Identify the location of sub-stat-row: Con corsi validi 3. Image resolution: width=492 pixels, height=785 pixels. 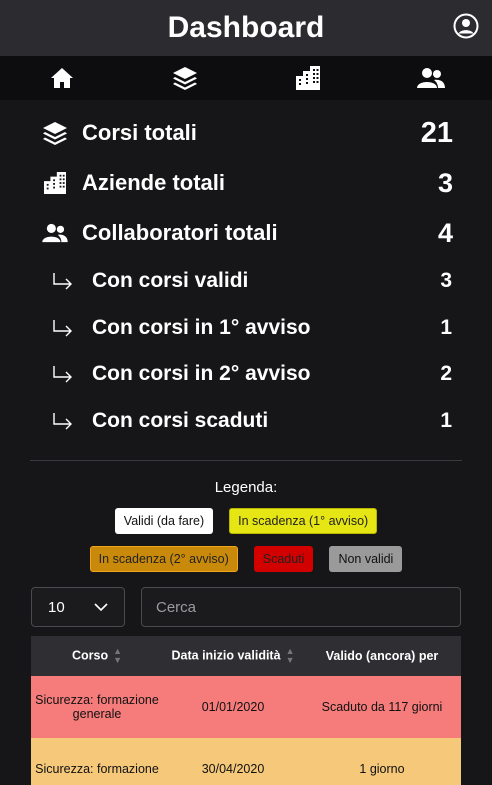
(246, 281).